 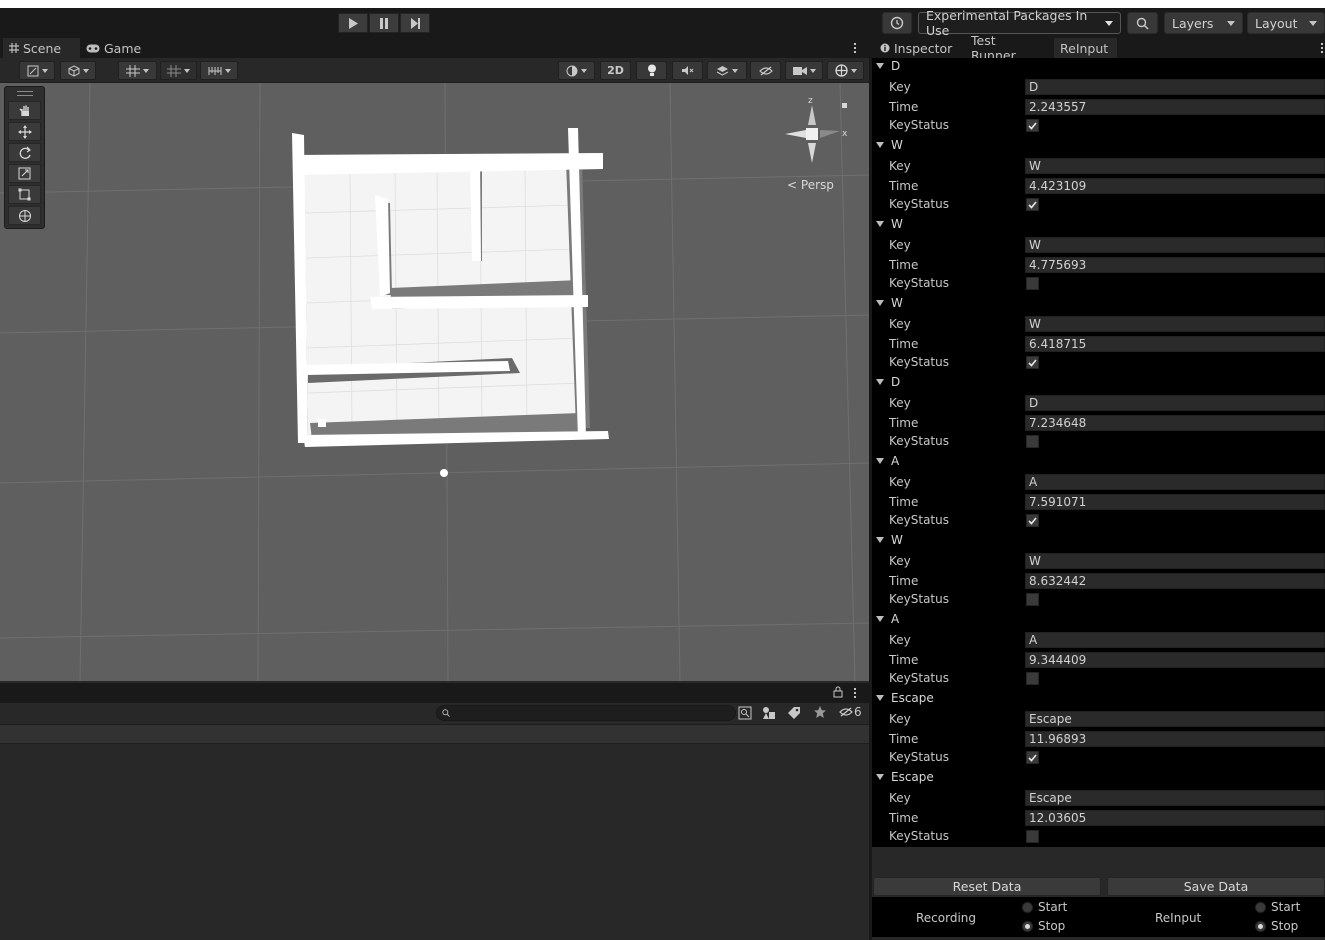 I want to click on time-field: 8.632442, so click(x=1175, y=581).